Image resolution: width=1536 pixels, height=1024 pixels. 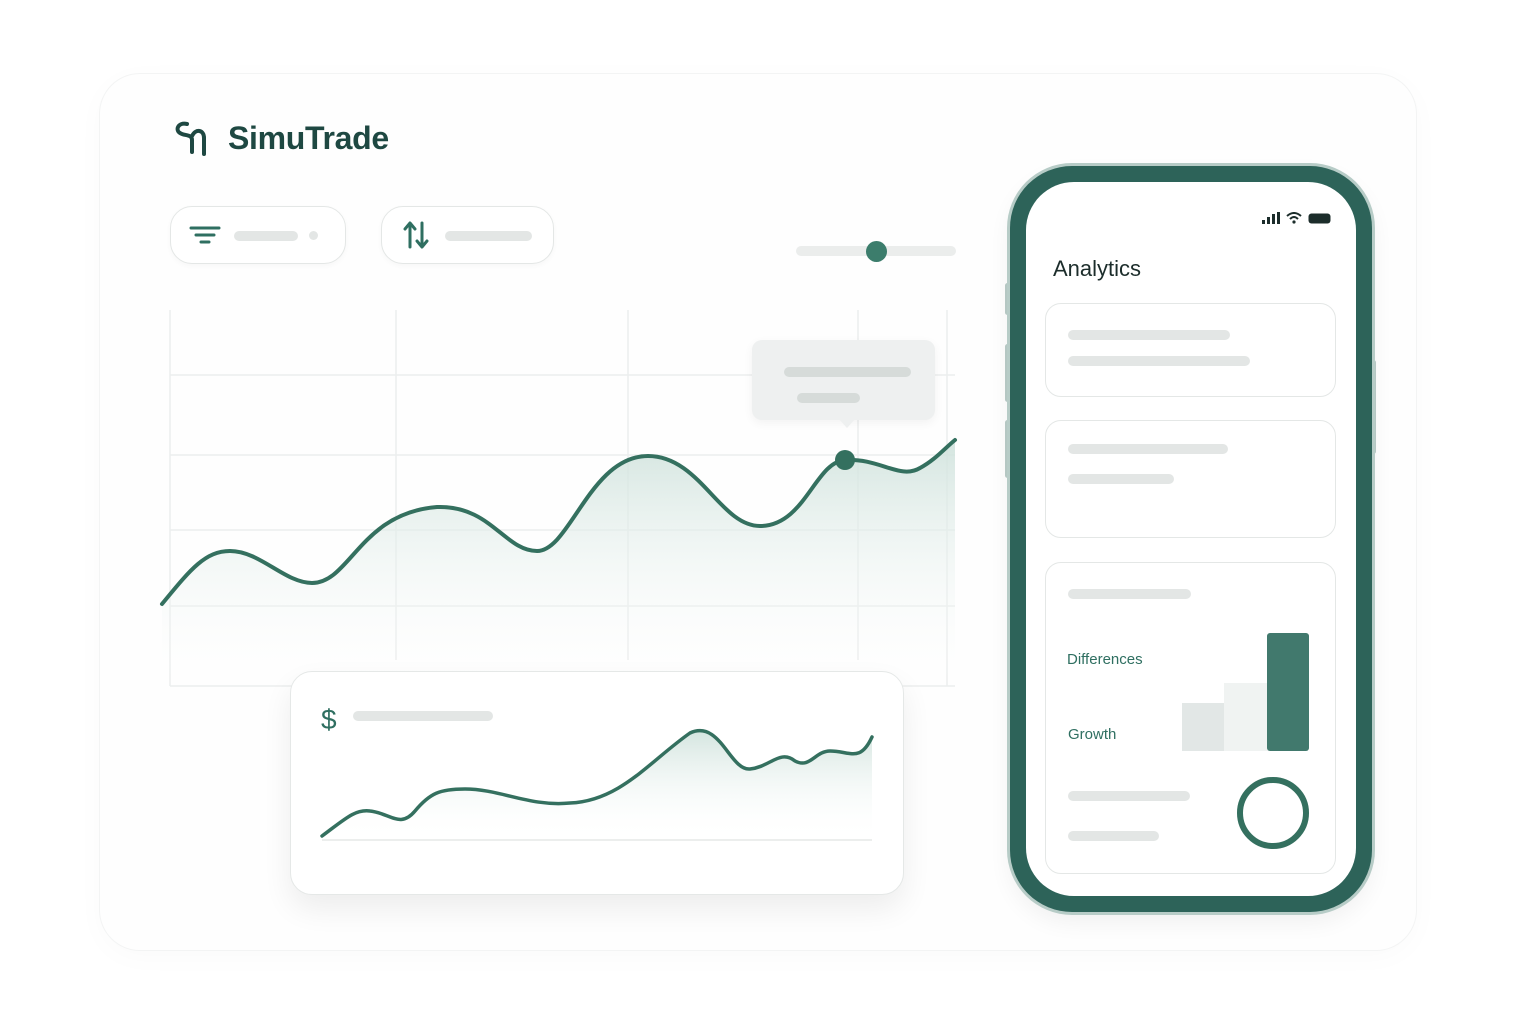 What do you see at coordinates (843, 380) in the screenshot?
I see `chart-tooltip` at bounding box center [843, 380].